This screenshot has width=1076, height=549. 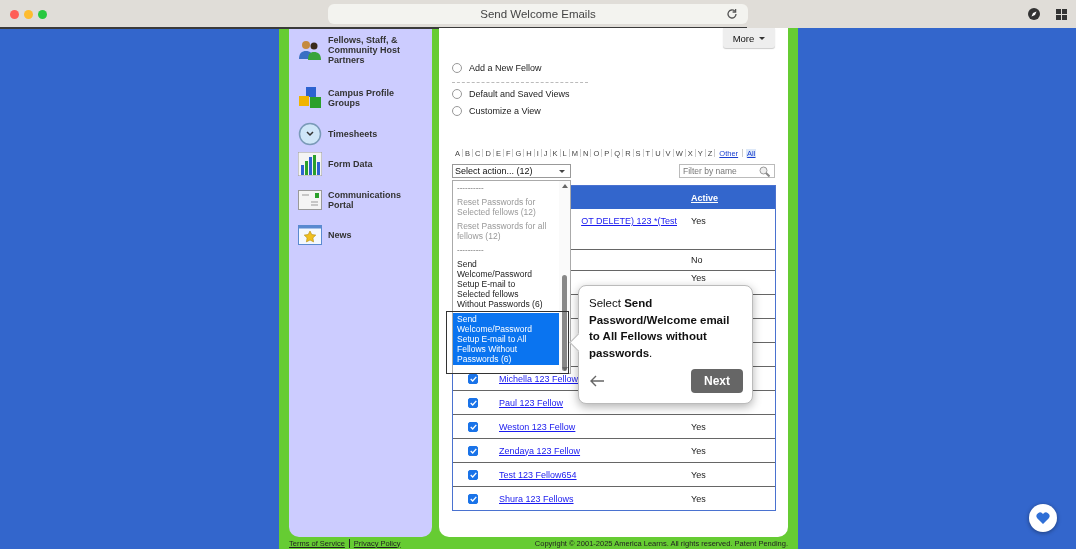 I want to click on filter-field: Filter by name, so click(x=727, y=171).